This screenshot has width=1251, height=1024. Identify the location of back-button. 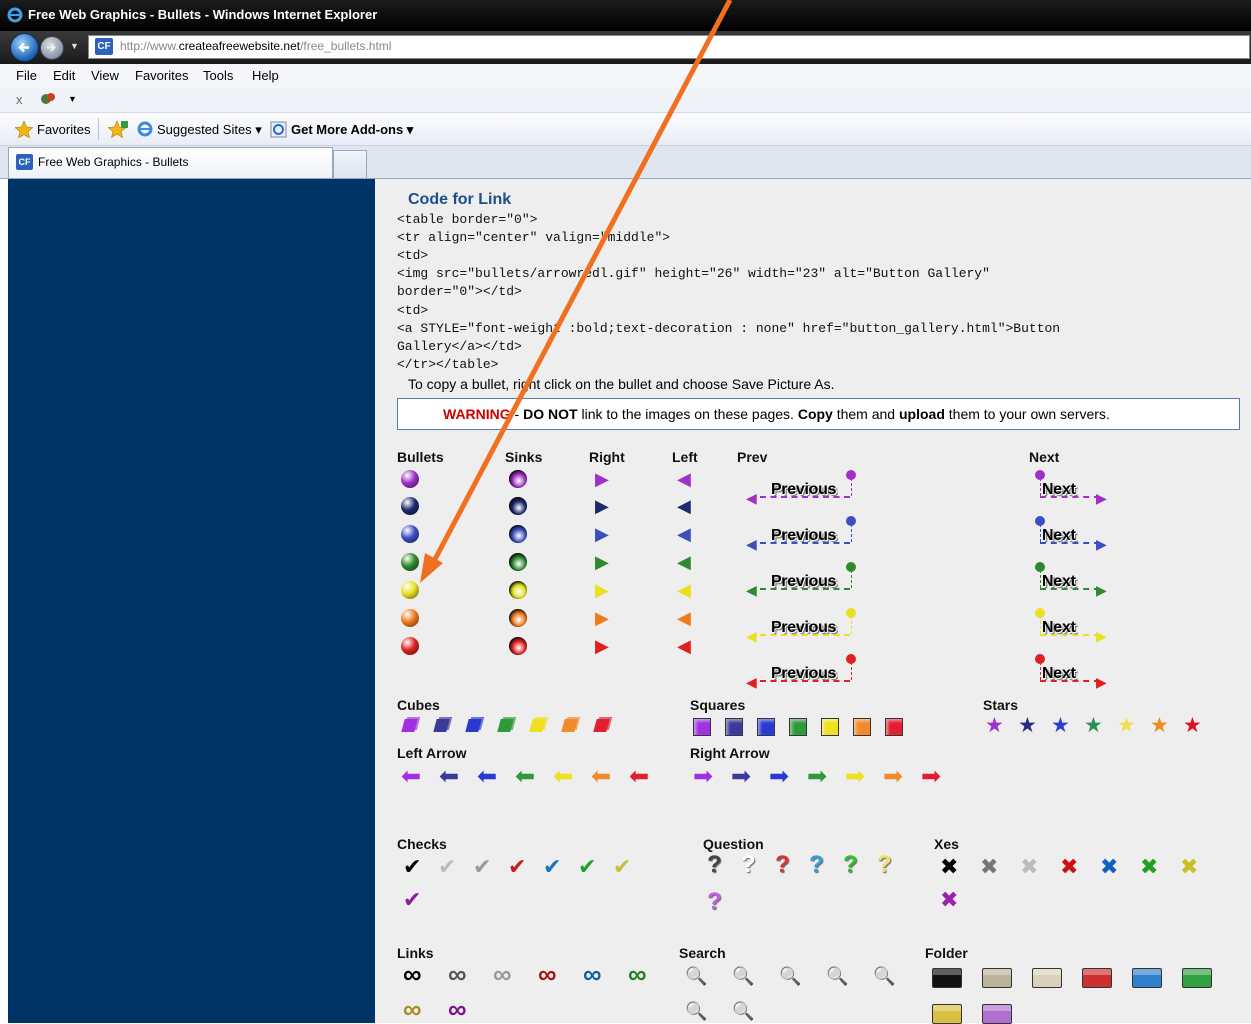
(24, 47).